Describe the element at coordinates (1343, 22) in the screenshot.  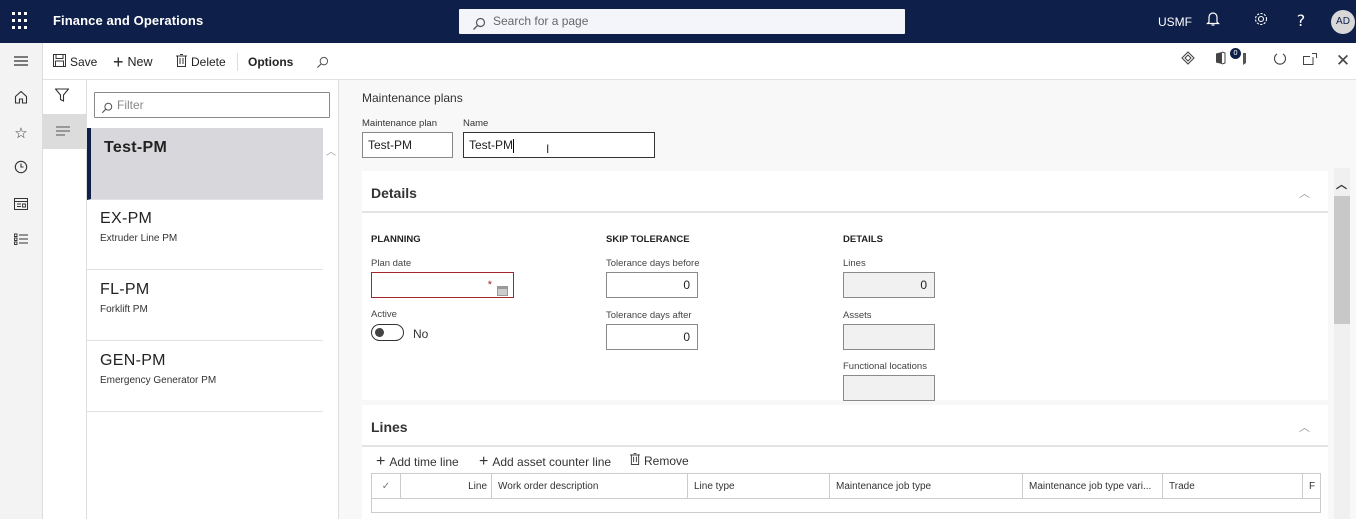
I see `avatar: AD` at that location.